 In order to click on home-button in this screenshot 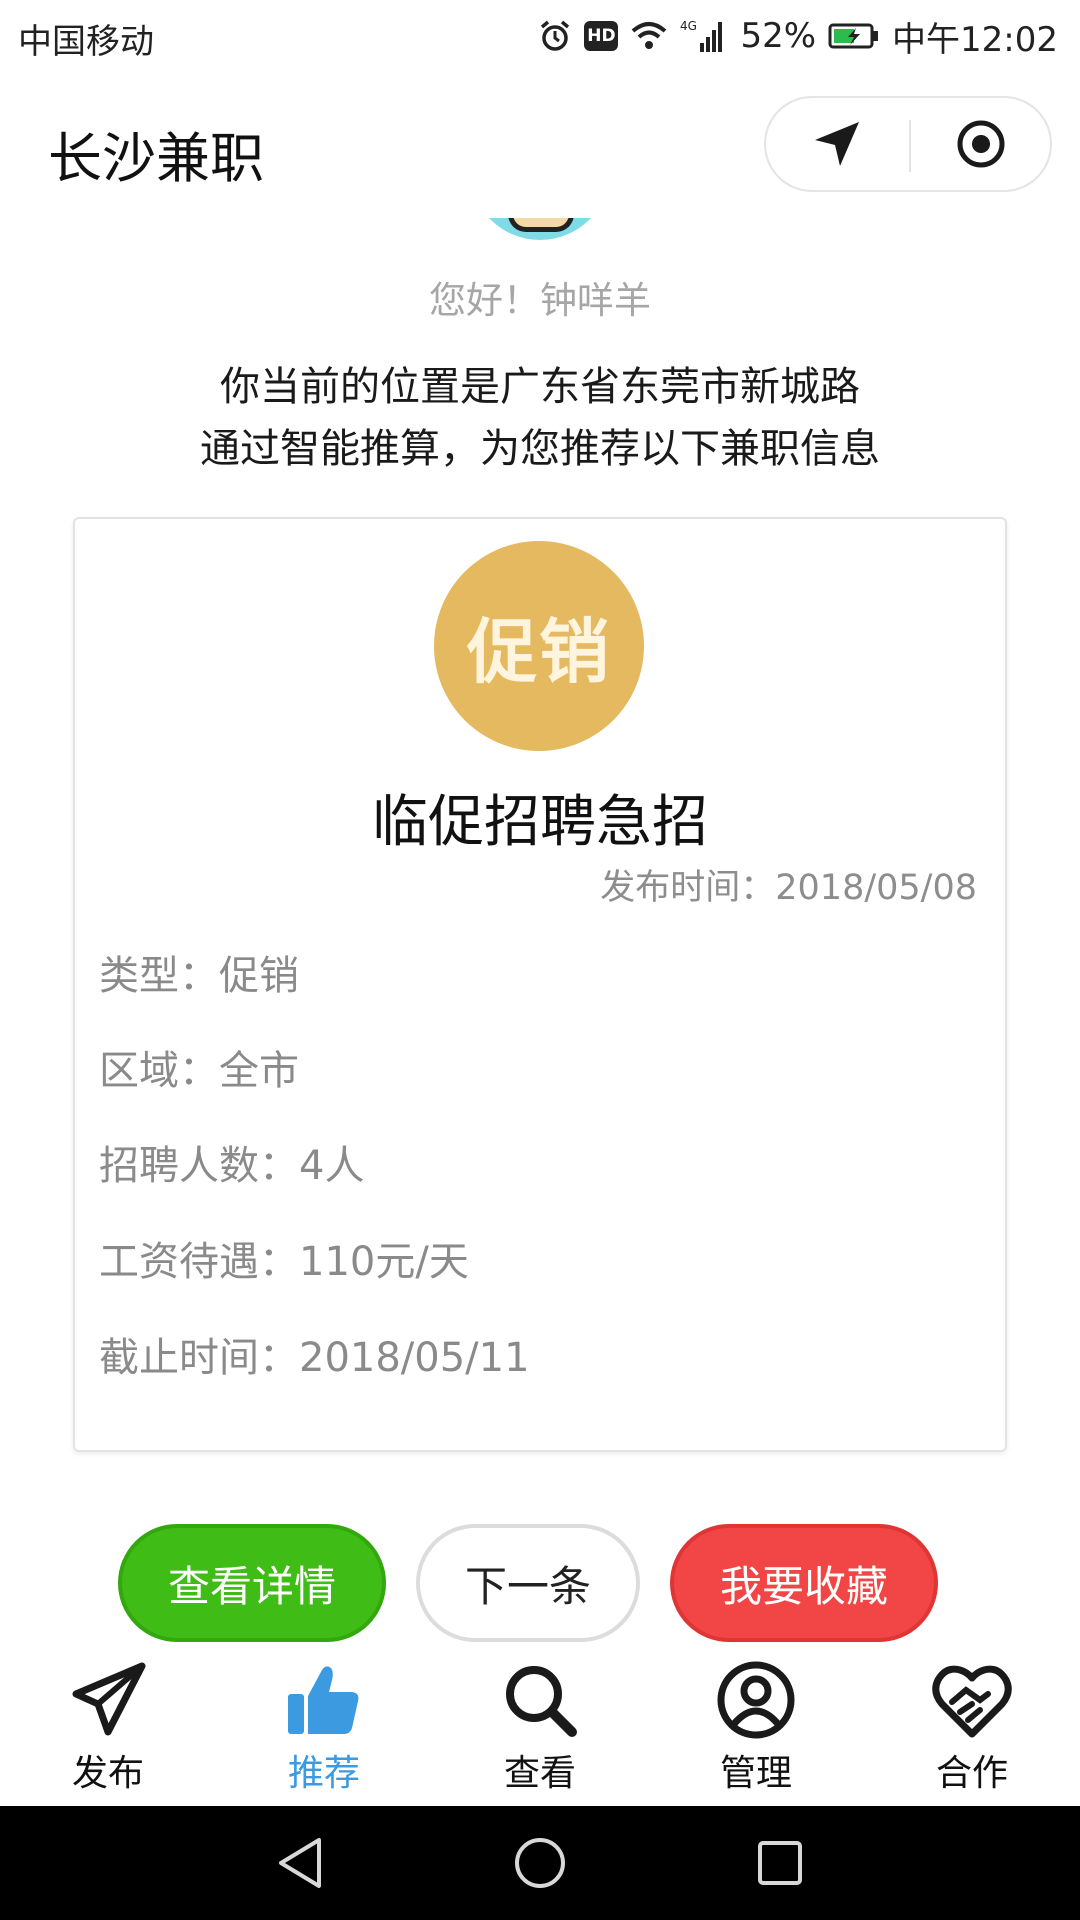, I will do `click(540, 1863)`.